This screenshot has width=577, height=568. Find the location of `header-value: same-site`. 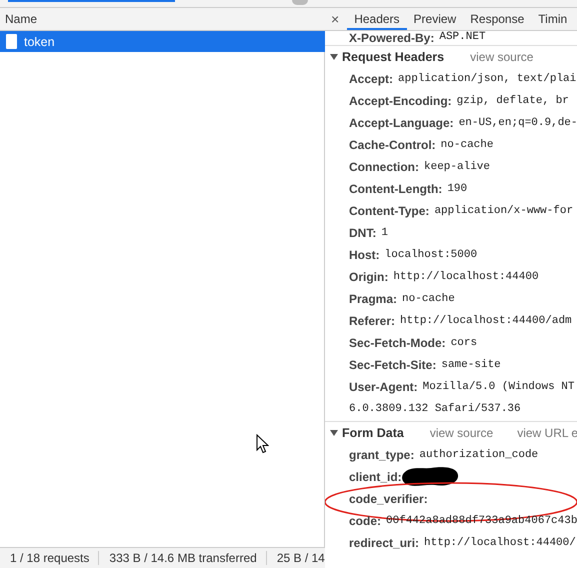

header-value: same-site is located at coordinates (471, 365).